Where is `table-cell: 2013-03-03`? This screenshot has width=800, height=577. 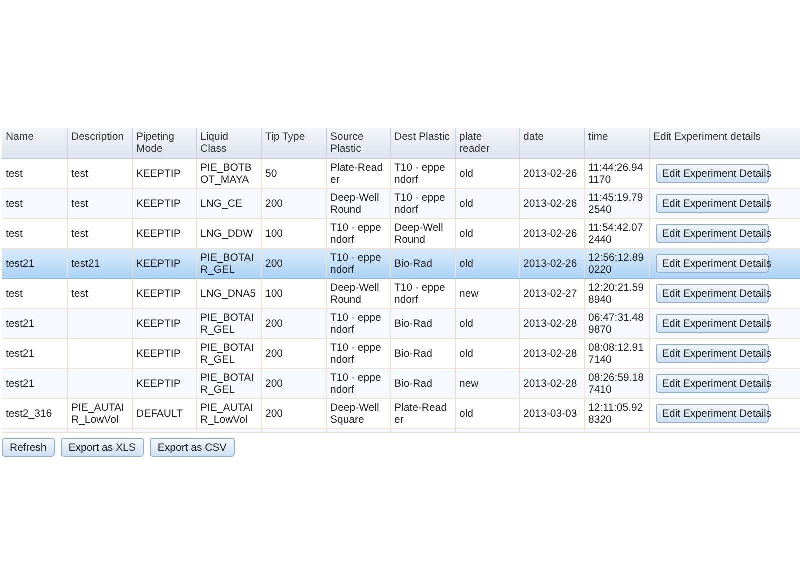 table-cell: 2013-03-03 is located at coordinates (551, 414).